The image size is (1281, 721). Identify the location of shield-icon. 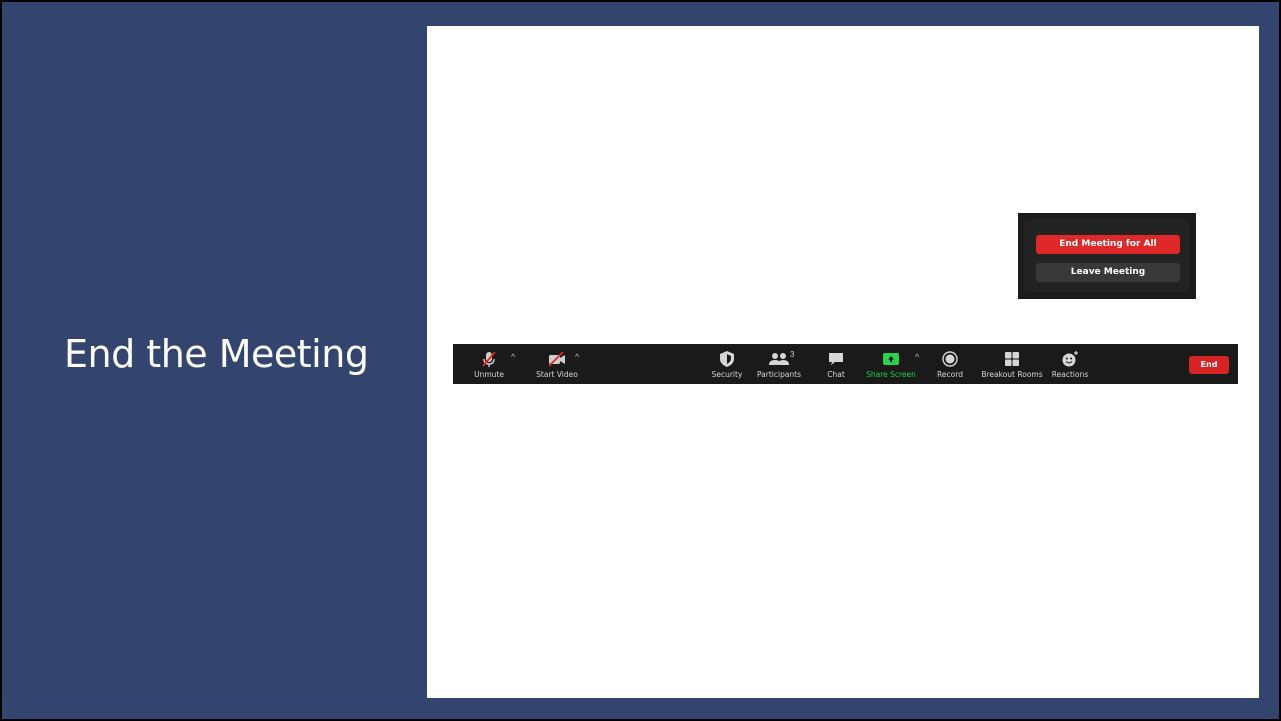
(727, 359).